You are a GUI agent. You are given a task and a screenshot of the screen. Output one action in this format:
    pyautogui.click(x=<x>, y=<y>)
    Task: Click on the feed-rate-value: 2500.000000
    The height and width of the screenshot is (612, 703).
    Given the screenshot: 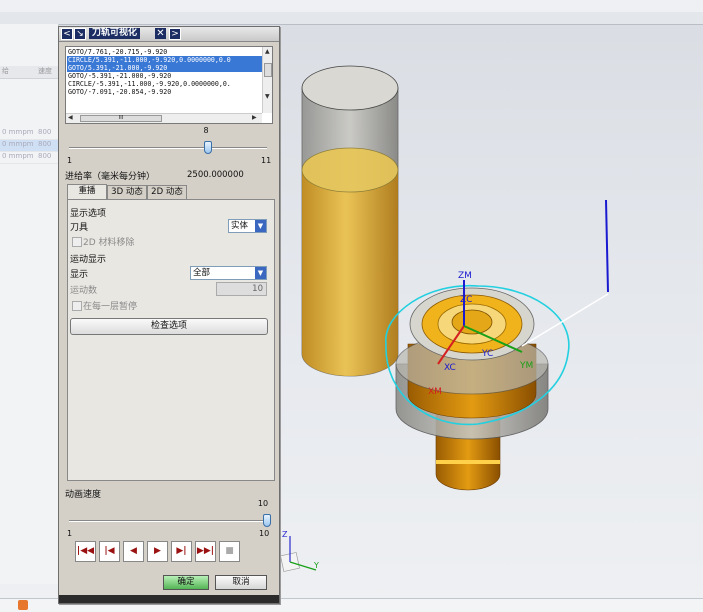 What is the action you would take?
    pyautogui.click(x=215, y=175)
    